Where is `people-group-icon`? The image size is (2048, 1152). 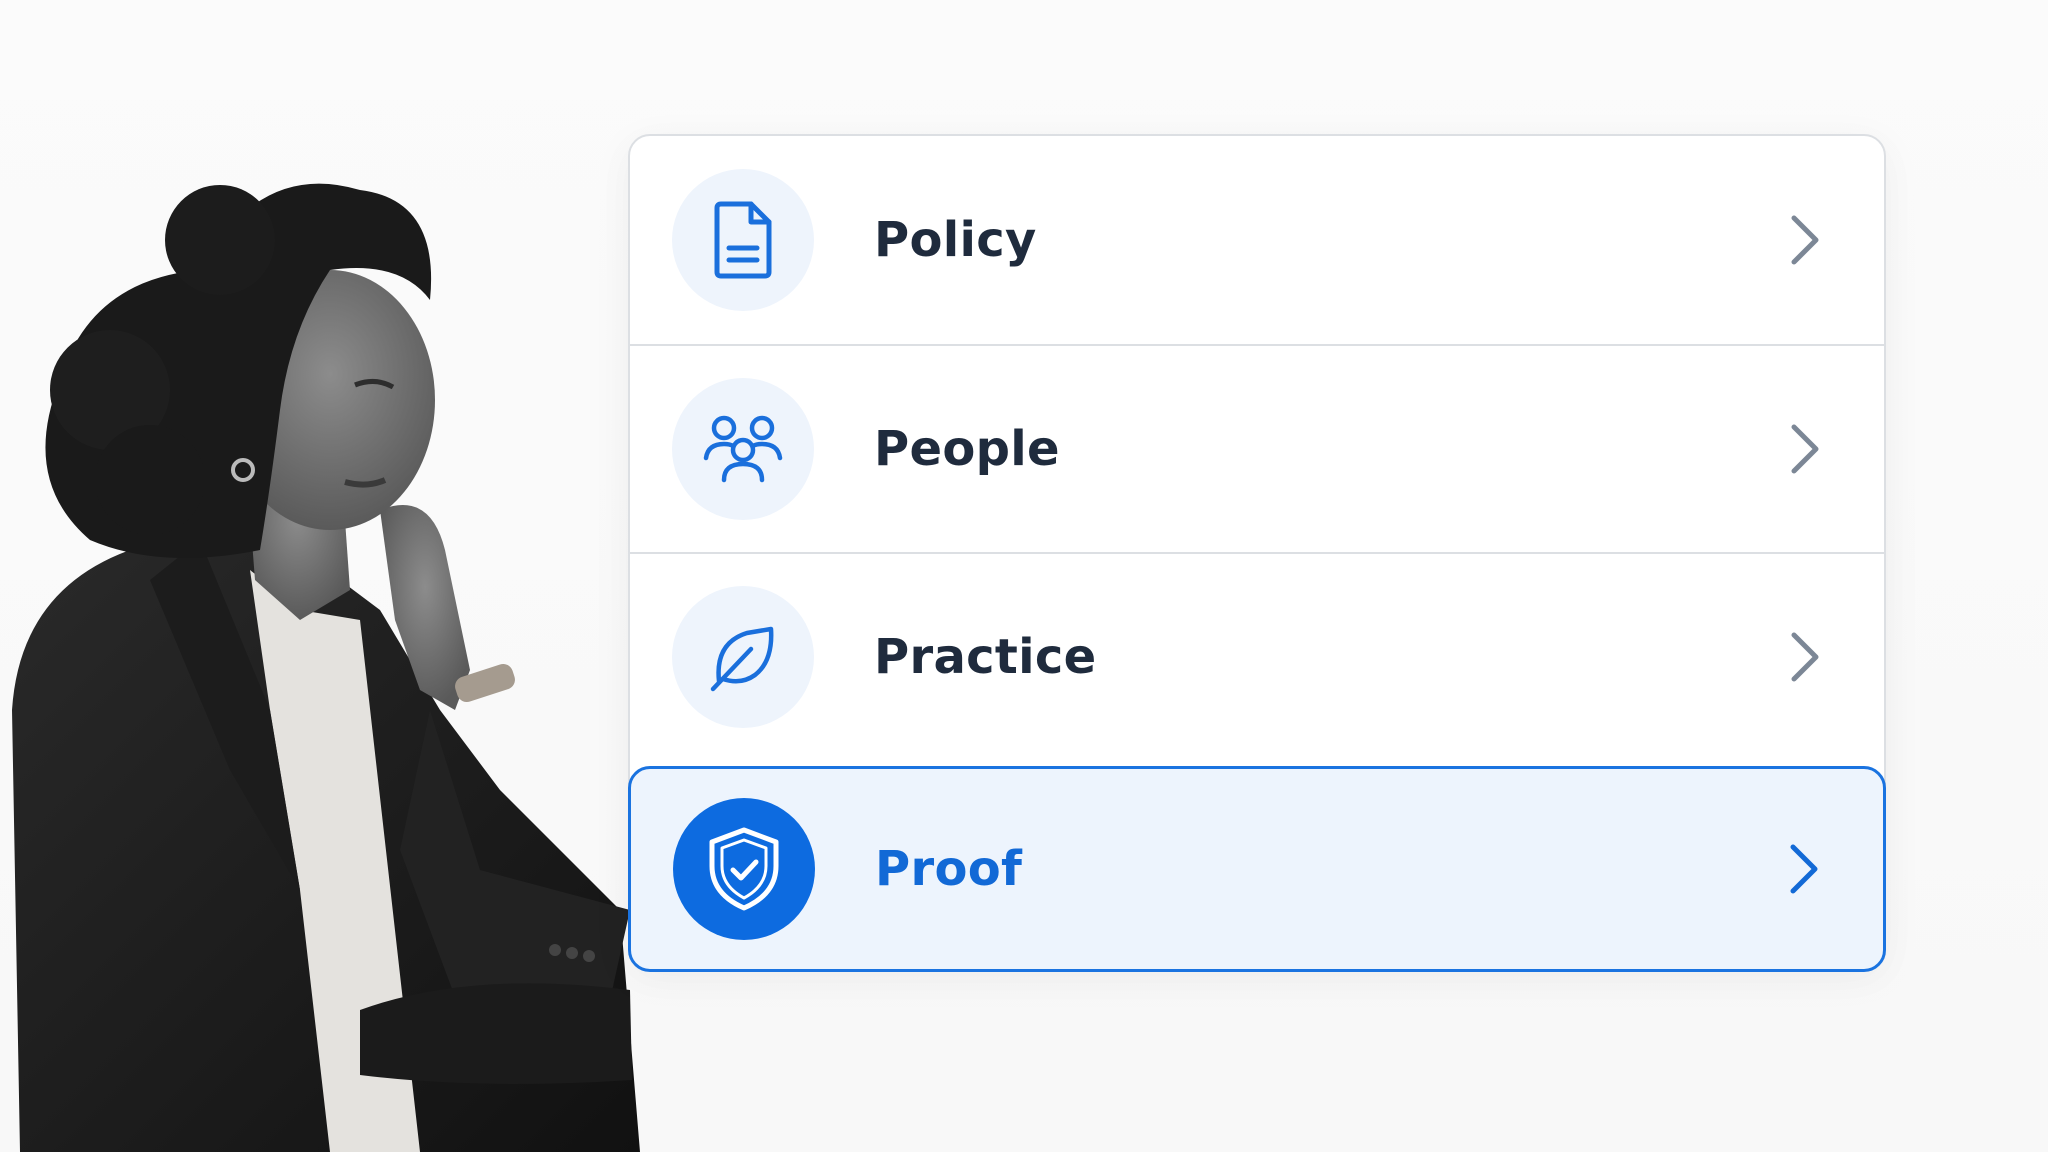 people-group-icon is located at coordinates (743, 449).